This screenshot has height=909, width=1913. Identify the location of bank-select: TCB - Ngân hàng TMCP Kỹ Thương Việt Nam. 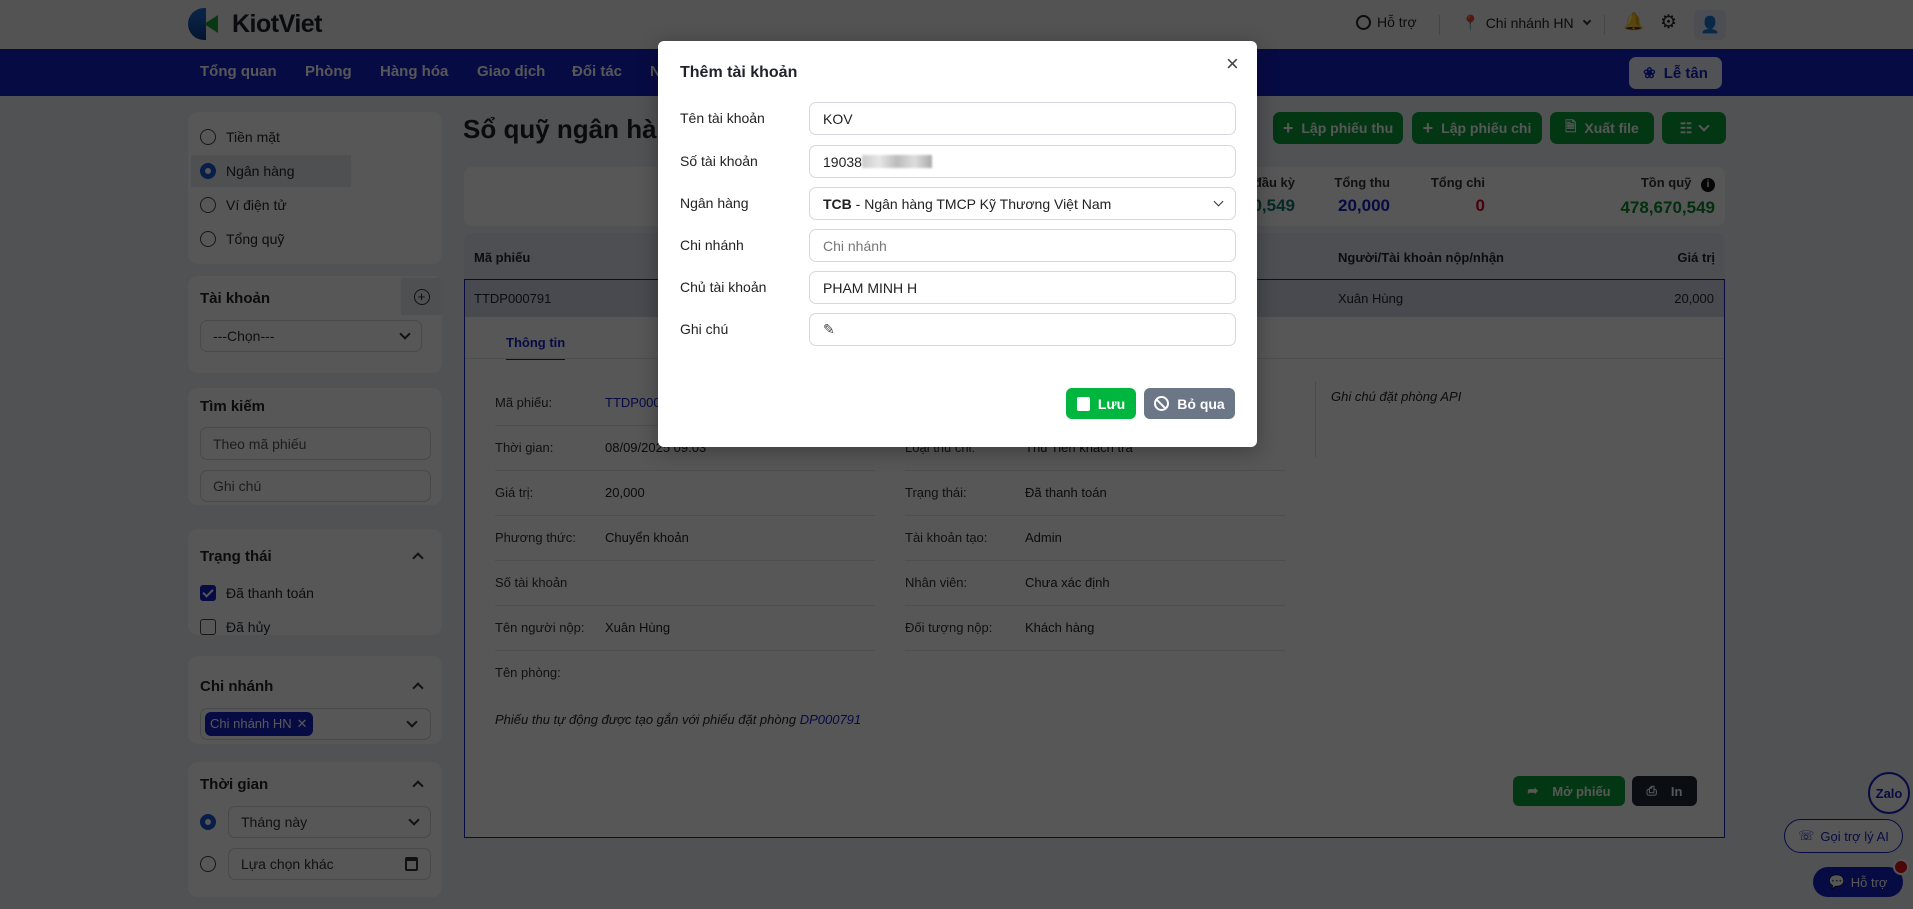
(1022, 203).